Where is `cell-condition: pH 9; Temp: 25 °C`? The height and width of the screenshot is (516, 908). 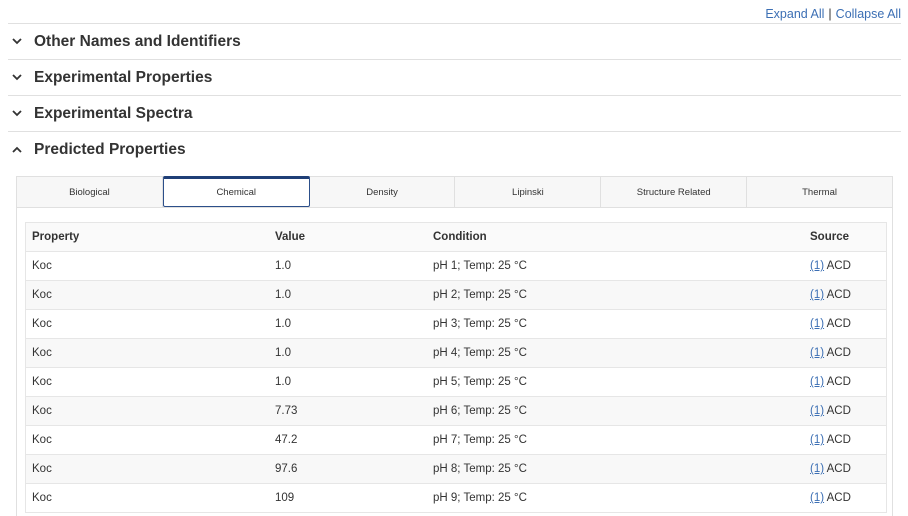
cell-condition: pH 9; Temp: 25 °C is located at coordinates (615, 498).